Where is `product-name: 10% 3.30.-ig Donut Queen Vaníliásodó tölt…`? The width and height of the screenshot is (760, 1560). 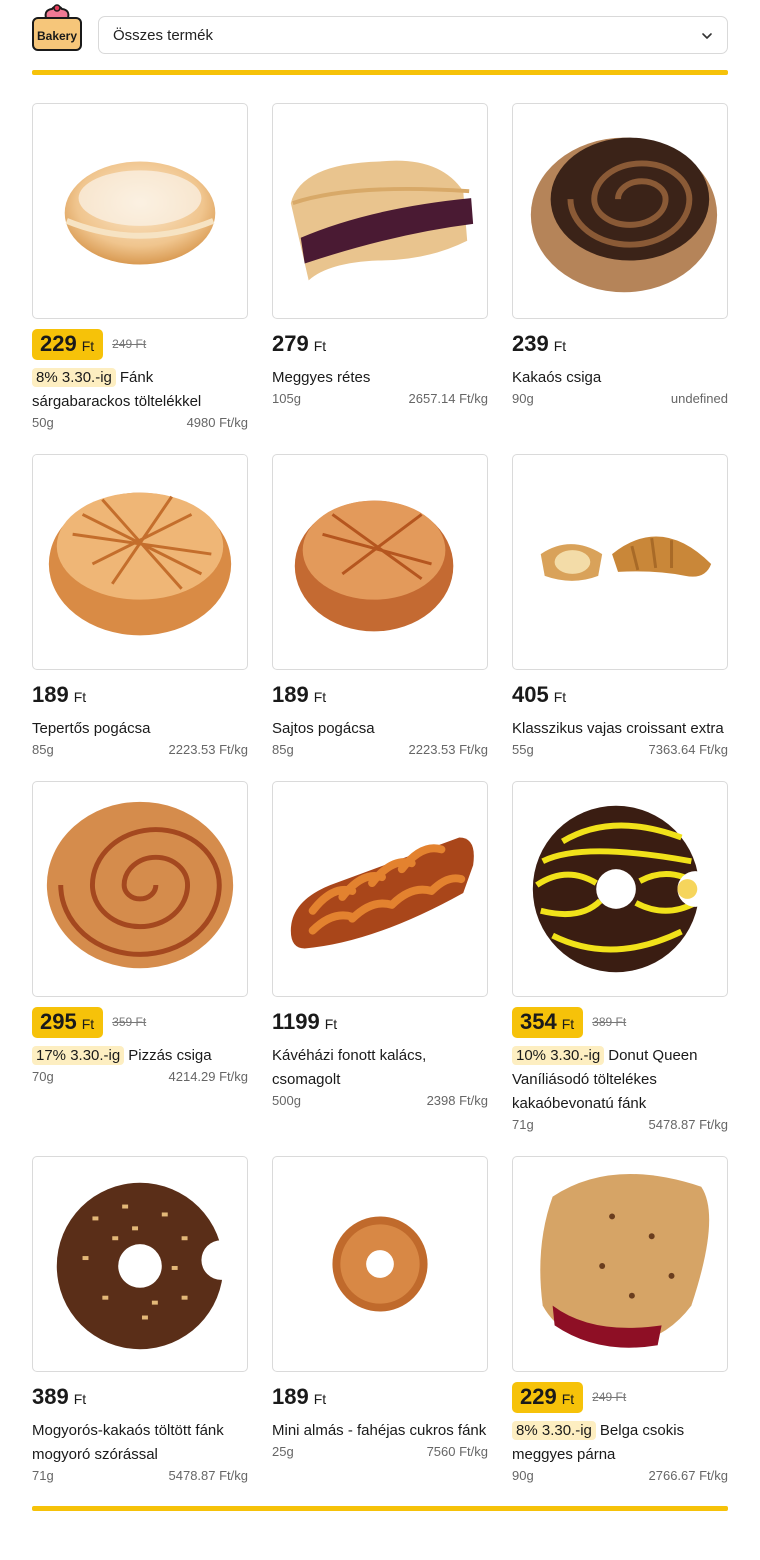
product-name: 10% 3.30.-ig Donut Queen Vaníliásodó tölt… is located at coordinates (620, 1080).